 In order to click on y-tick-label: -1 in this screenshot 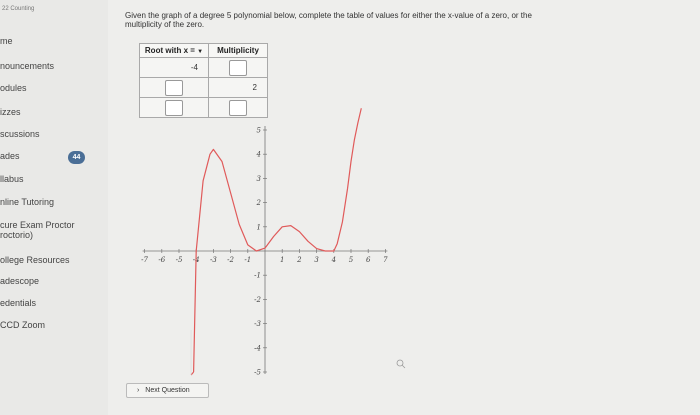, I will do `click(257, 276)`.